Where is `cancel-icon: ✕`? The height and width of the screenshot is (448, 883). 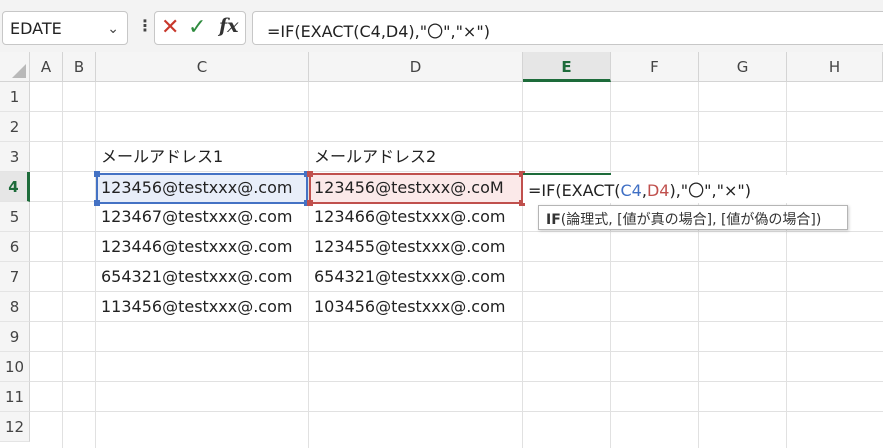 cancel-icon: ✕ is located at coordinates (170, 27).